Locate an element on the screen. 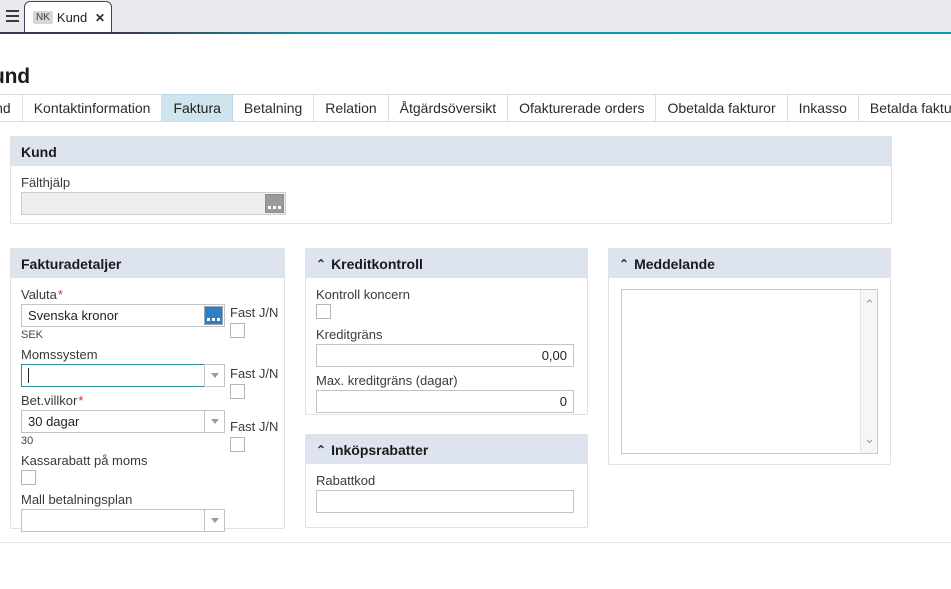 The height and width of the screenshot is (589, 951). mall-betalningsplan-input is located at coordinates (112, 520).